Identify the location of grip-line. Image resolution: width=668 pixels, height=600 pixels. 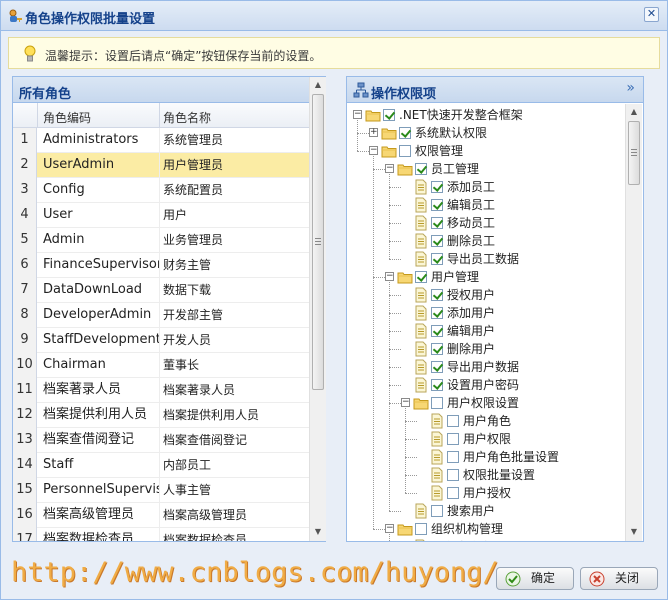
(634, 149).